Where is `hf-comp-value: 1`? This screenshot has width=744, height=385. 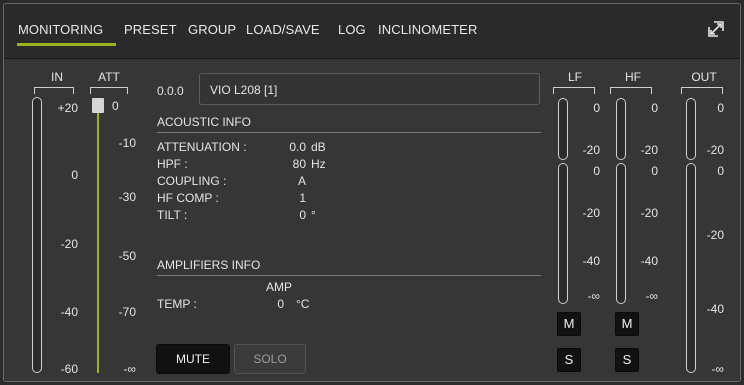
hf-comp-value: 1 is located at coordinates (302, 198).